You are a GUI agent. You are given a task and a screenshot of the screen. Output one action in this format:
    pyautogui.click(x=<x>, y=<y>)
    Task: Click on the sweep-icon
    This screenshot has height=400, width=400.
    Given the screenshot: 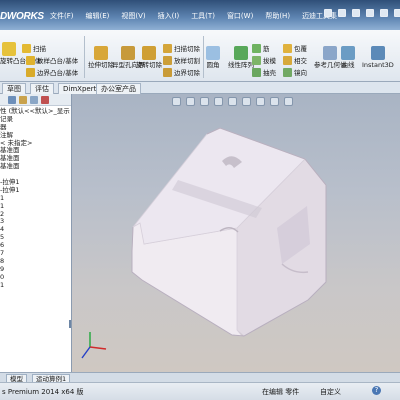 What is the action you would take?
    pyautogui.click(x=26, y=48)
    